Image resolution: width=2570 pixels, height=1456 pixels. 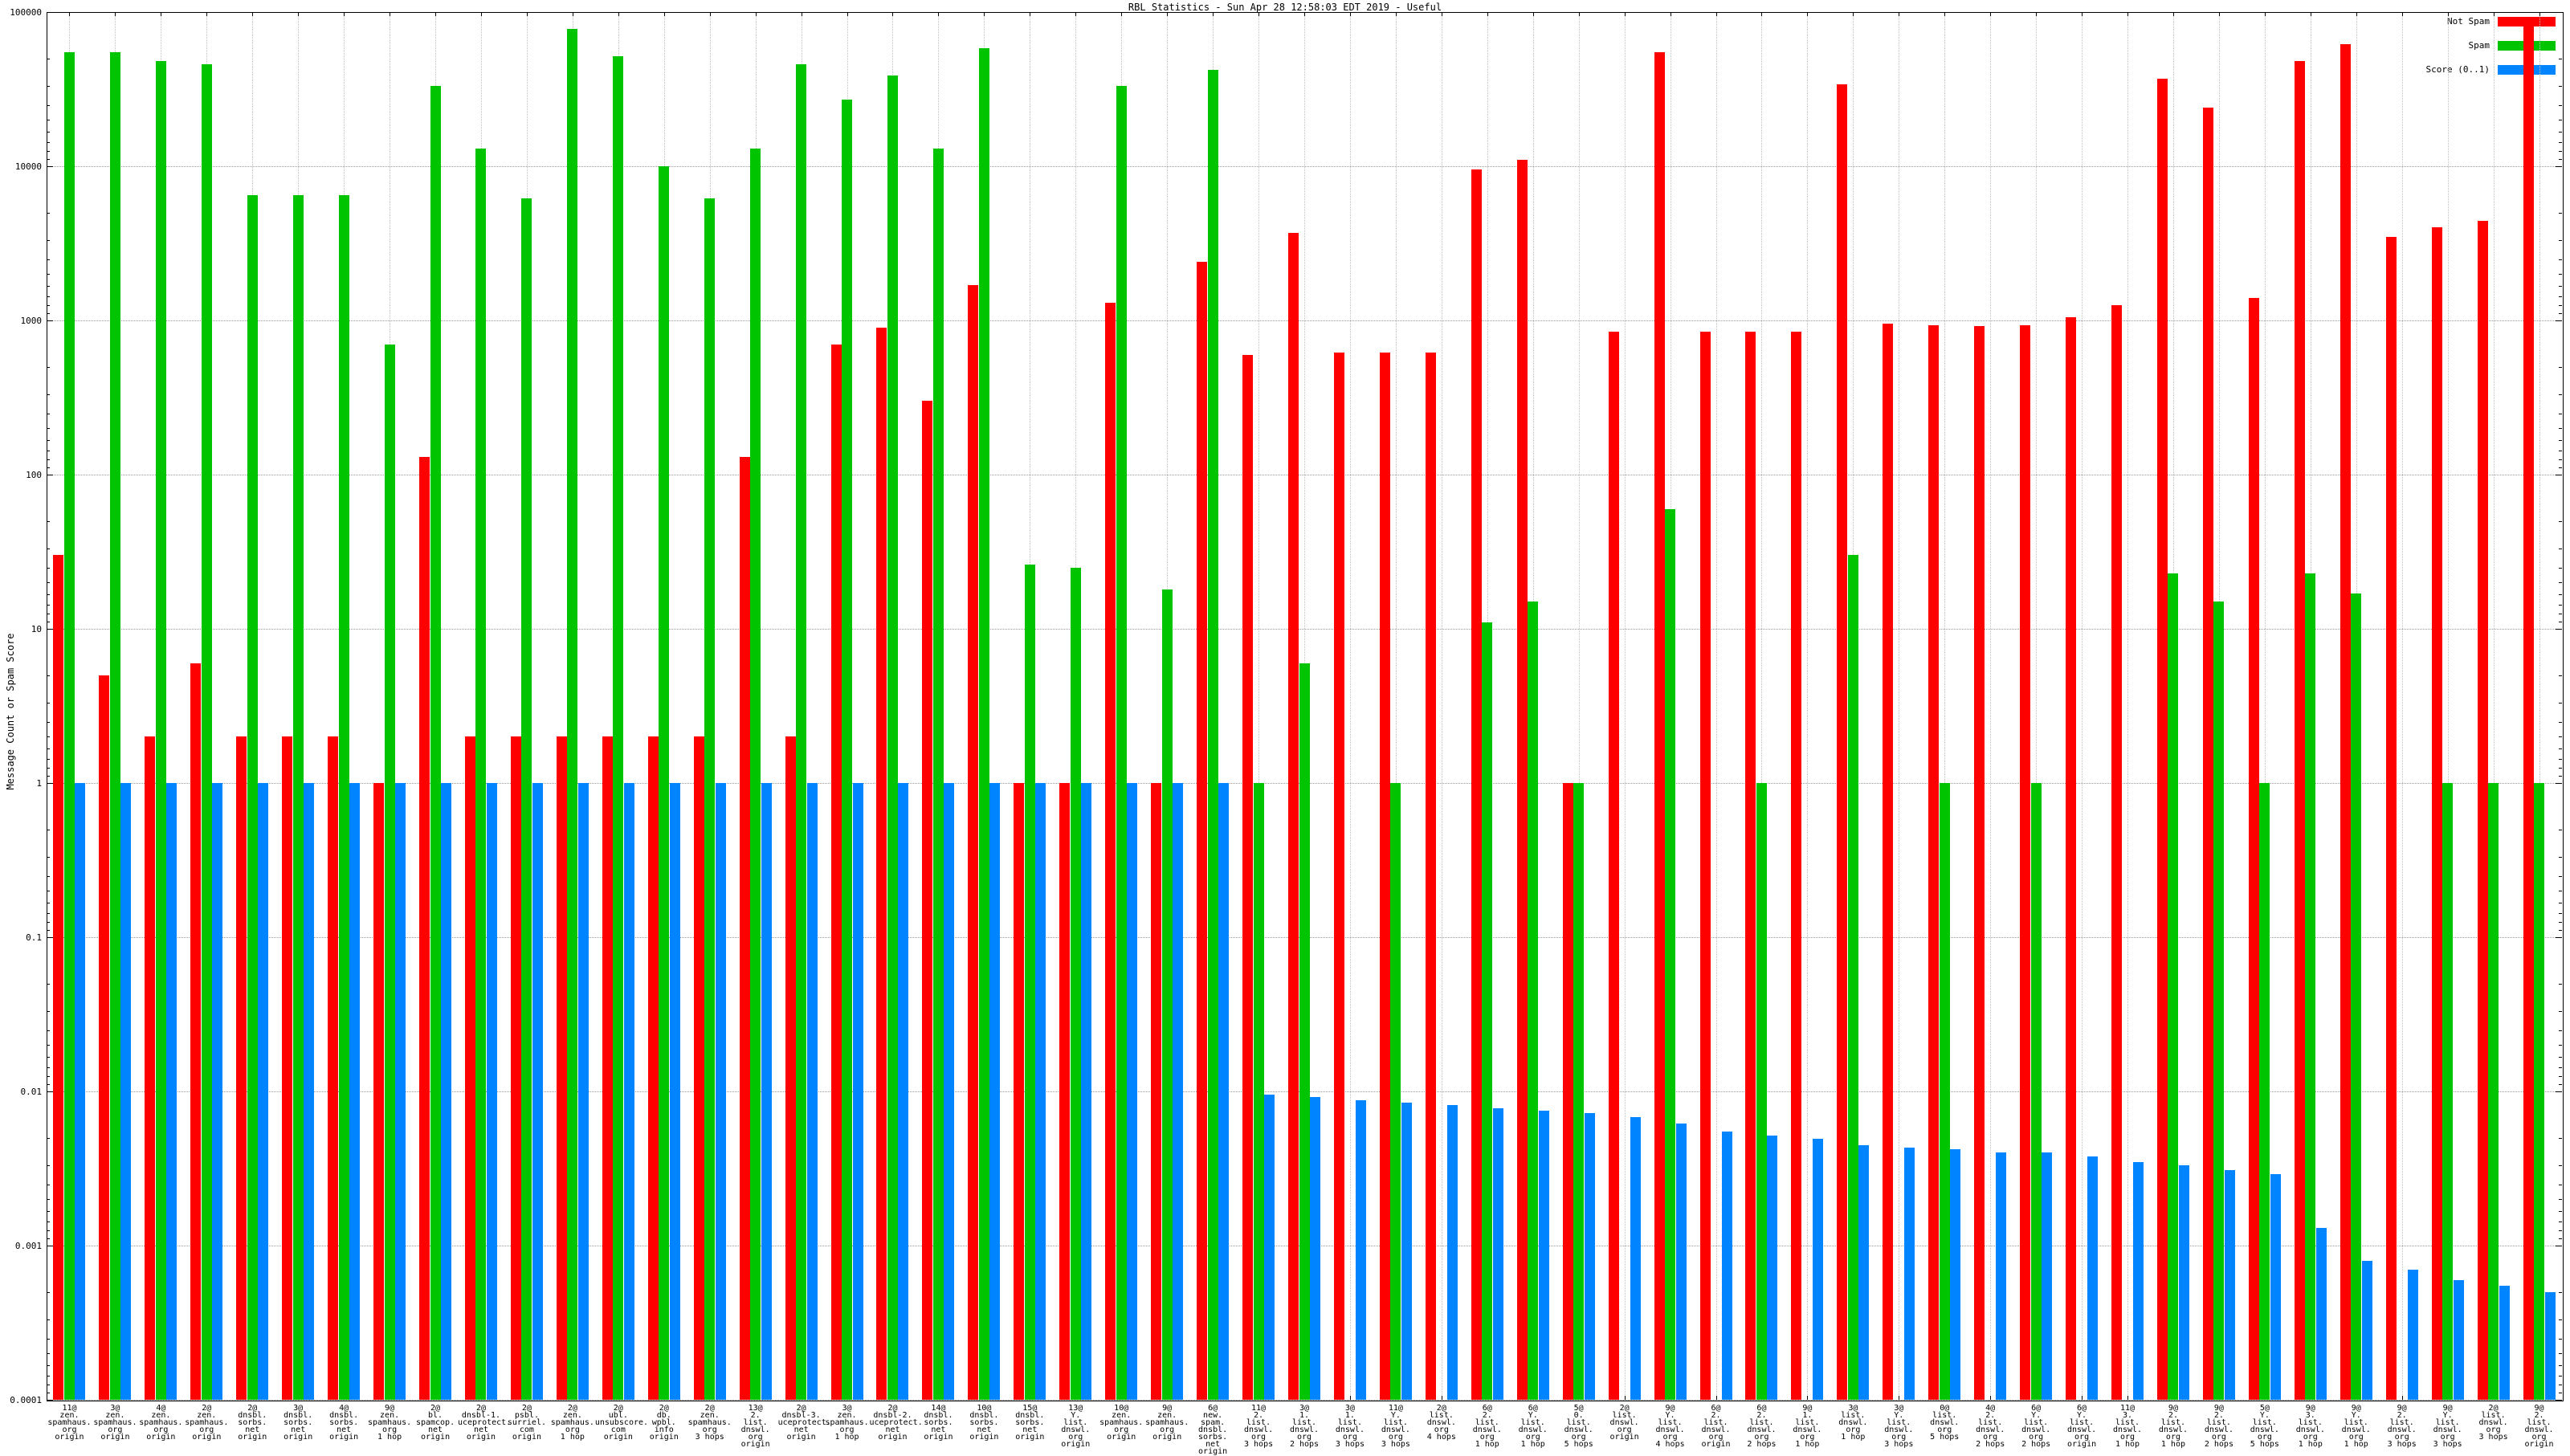 What do you see at coordinates (1304, 1426) in the screenshot?
I see `x-tick-label: 3@ 1. list. dnswl. org 2 hops` at bounding box center [1304, 1426].